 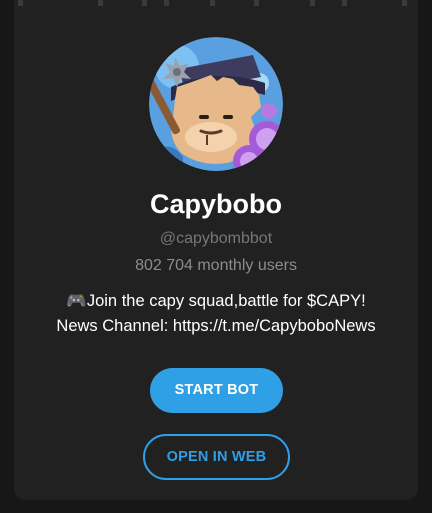 What do you see at coordinates (216, 104) in the screenshot?
I see `bot-avatar` at bounding box center [216, 104].